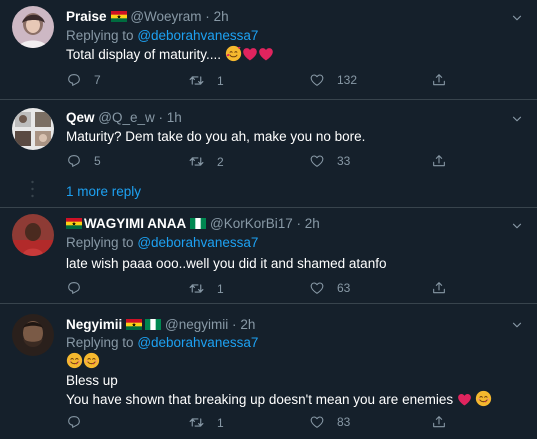 The height and width of the screenshot is (439, 537). I want to click on tweet-header: Qew @Q_e_w · 1h, so click(124, 117).